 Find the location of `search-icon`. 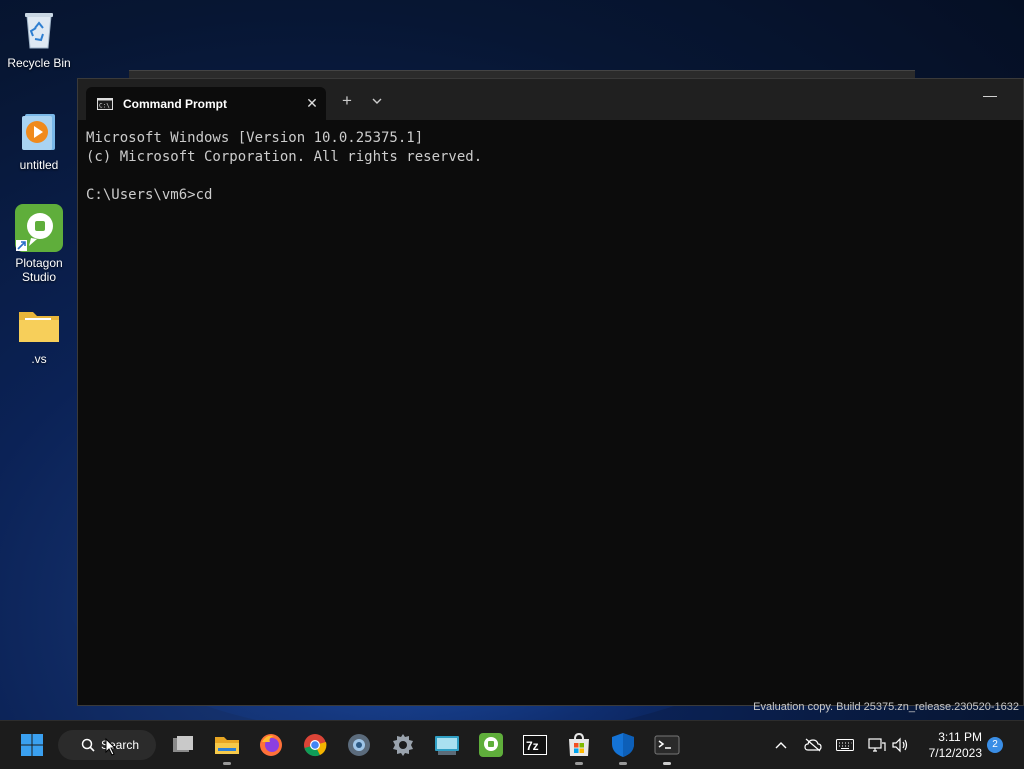

search-icon is located at coordinates (88, 745).